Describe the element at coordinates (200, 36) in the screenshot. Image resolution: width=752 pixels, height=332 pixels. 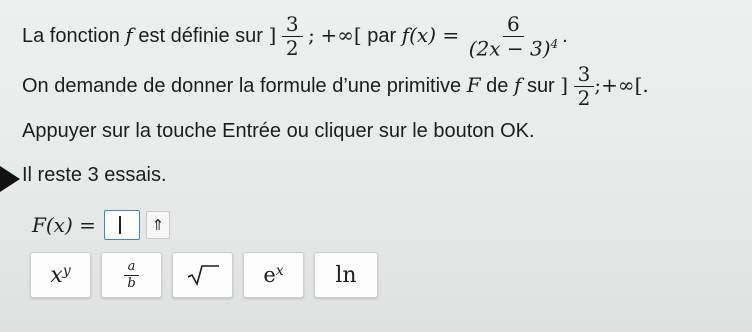
I see `question-text: est définie sur` at that location.